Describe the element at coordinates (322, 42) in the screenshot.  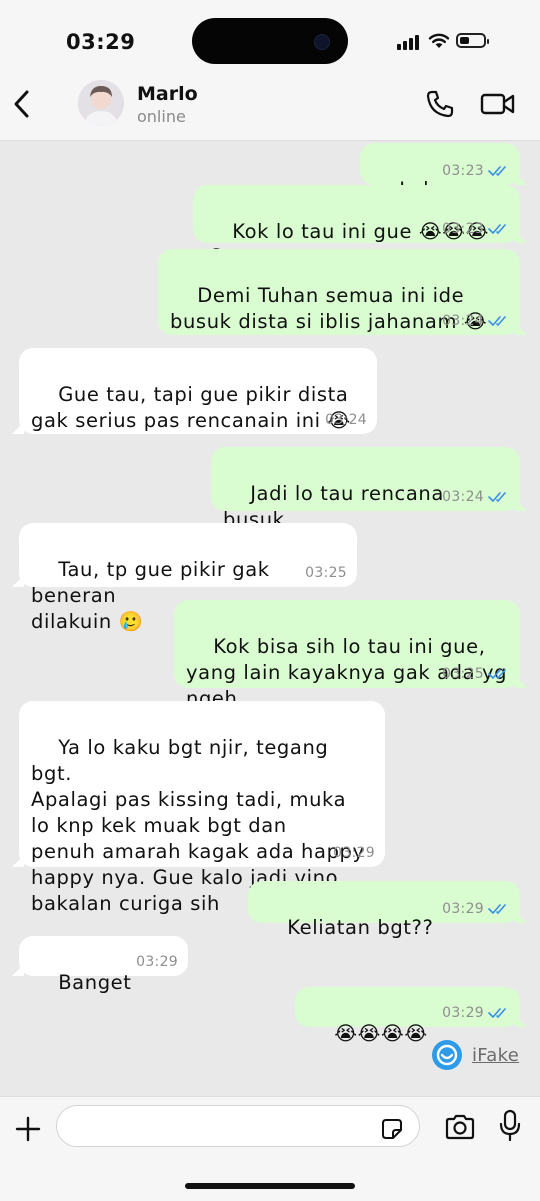
I see `front-camera` at that location.